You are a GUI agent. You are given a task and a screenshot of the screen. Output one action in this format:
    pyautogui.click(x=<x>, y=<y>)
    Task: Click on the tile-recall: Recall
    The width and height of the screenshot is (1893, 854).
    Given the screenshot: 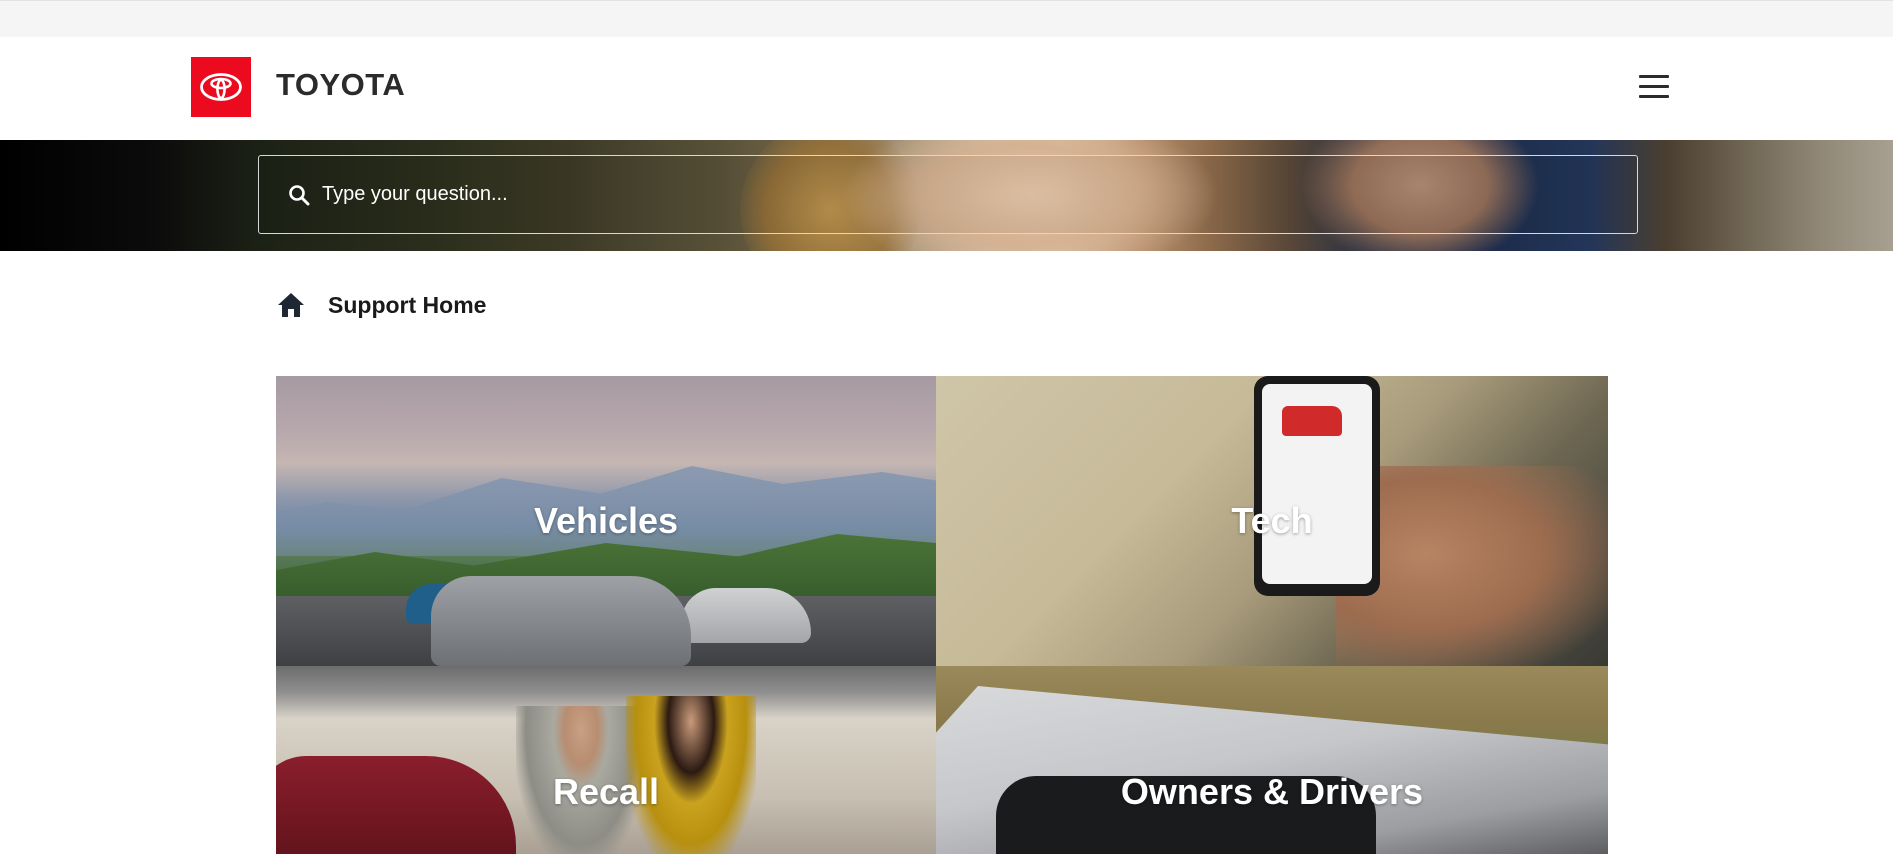 What is the action you would take?
    pyautogui.click(x=606, y=760)
    